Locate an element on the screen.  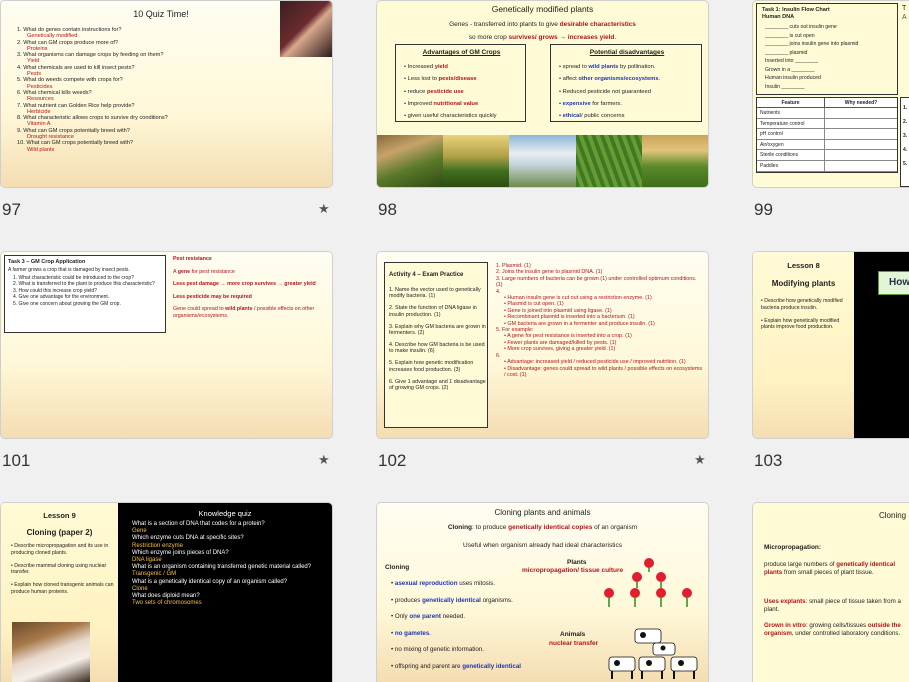
item-highlight: asexual reproduction is located at coordinates (426, 583).